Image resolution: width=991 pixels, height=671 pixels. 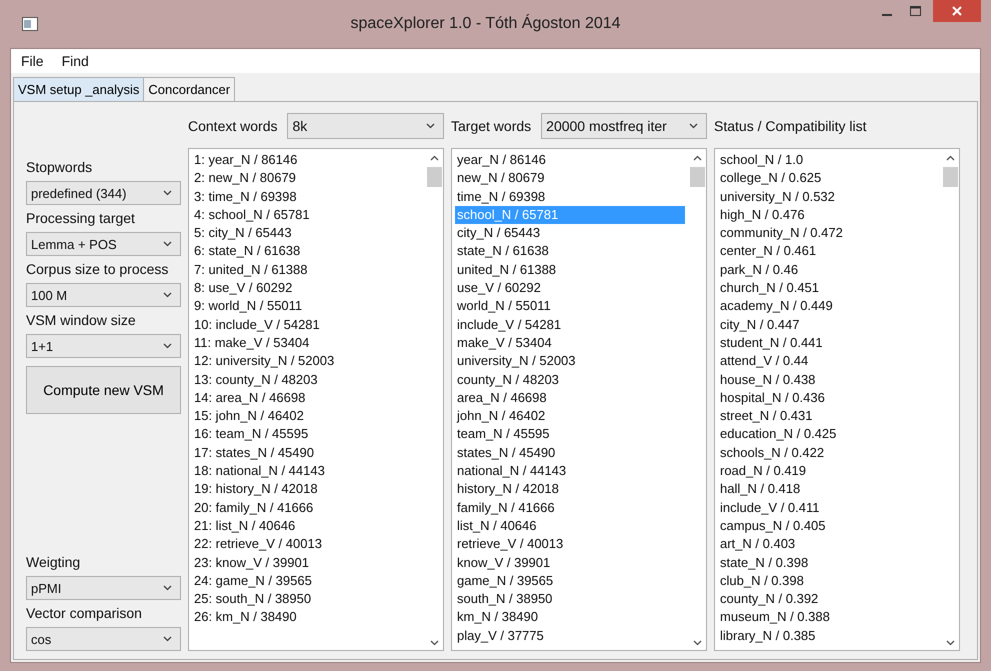 What do you see at coordinates (309, 453) in the screenshot?
I see `list-item: 17: states_N / 45490` at bounding box center [309, 453].